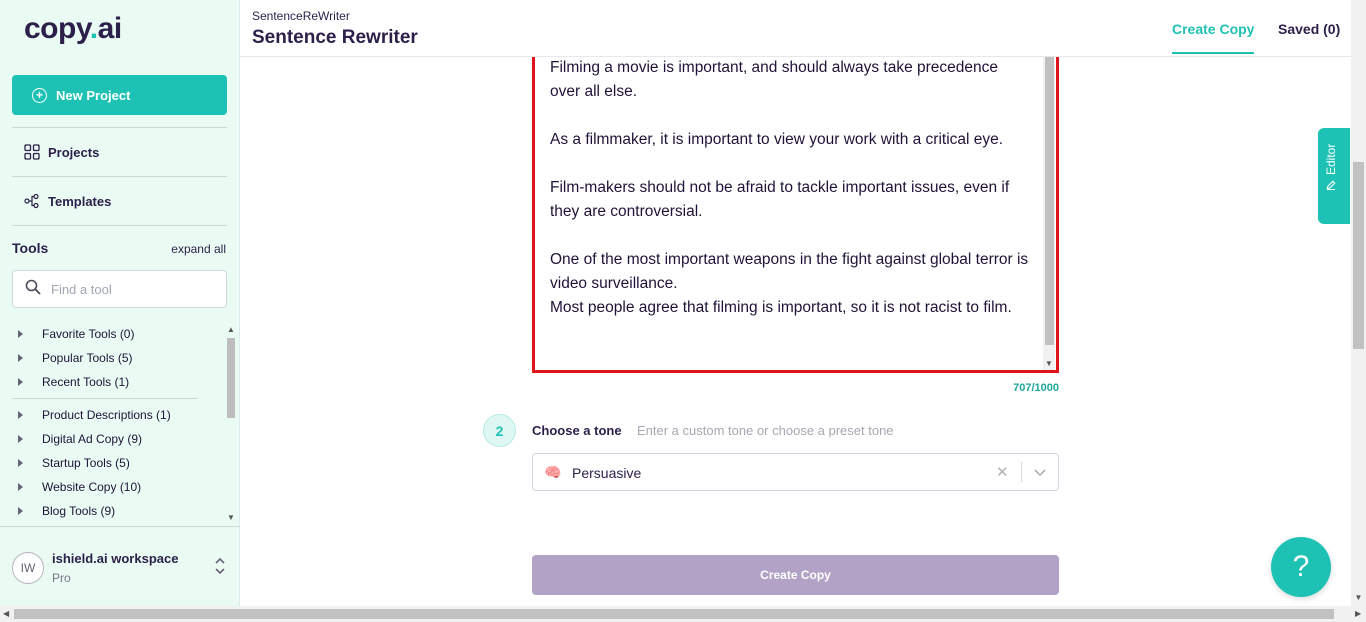 Image resolution: width=1366 pixels, height=622 pixels. Describe the element at coordinates (220, 567) in the screenshot. I see `chevron-up-down-icon` at that location.